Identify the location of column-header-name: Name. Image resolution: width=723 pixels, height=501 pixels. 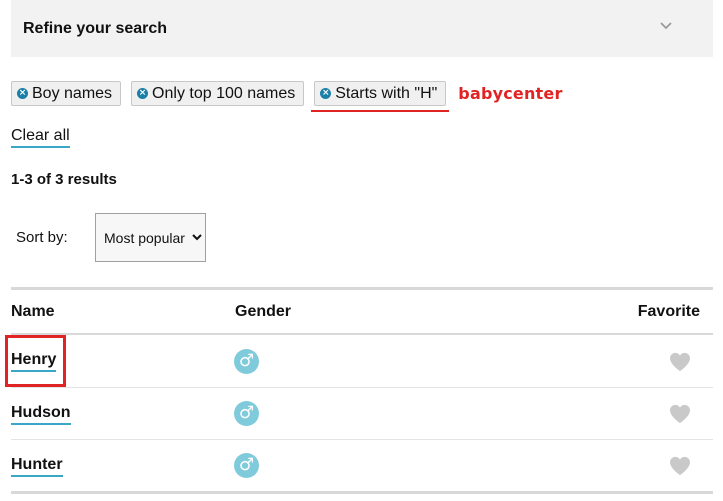
(33, 311).